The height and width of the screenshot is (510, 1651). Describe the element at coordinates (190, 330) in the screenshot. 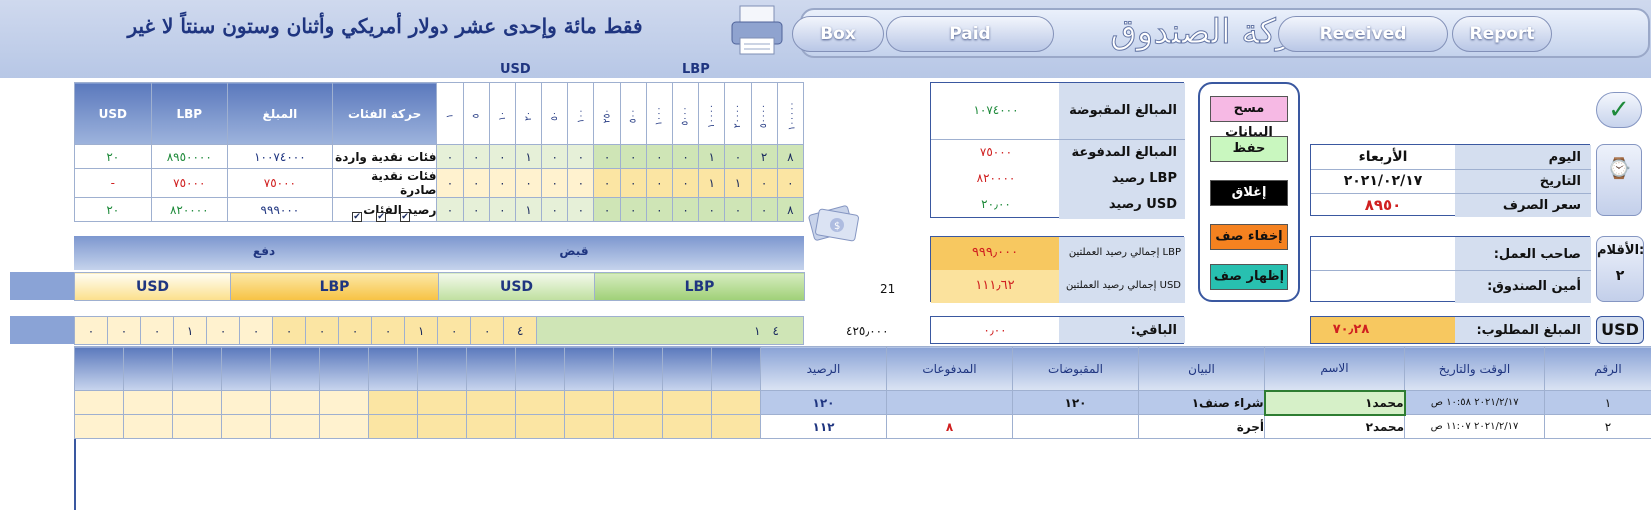

I see `pay-usd-cell: ١` at that location.